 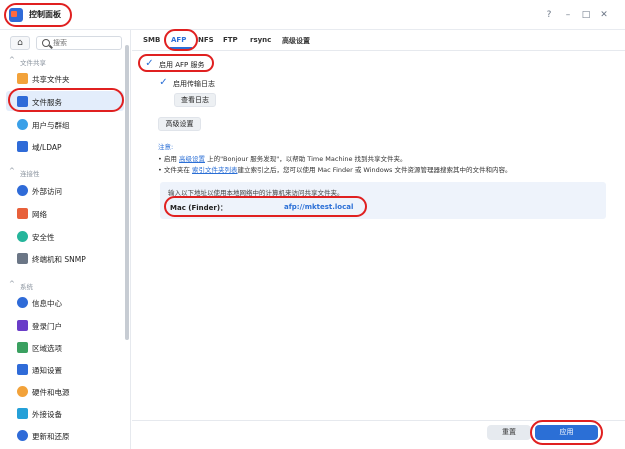 What do you see at coordinates (215, 170) in the screenshot?
I see `index-folder-list-link: 索引文件夹列表` at bounding box center [215, 170].